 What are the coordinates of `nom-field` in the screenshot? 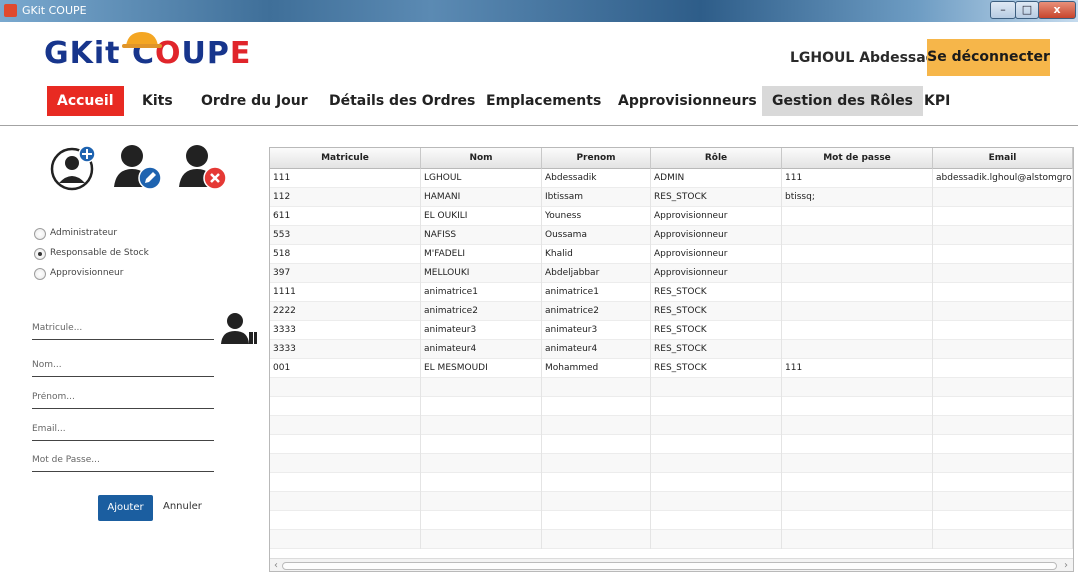 It's located at (123, 366).